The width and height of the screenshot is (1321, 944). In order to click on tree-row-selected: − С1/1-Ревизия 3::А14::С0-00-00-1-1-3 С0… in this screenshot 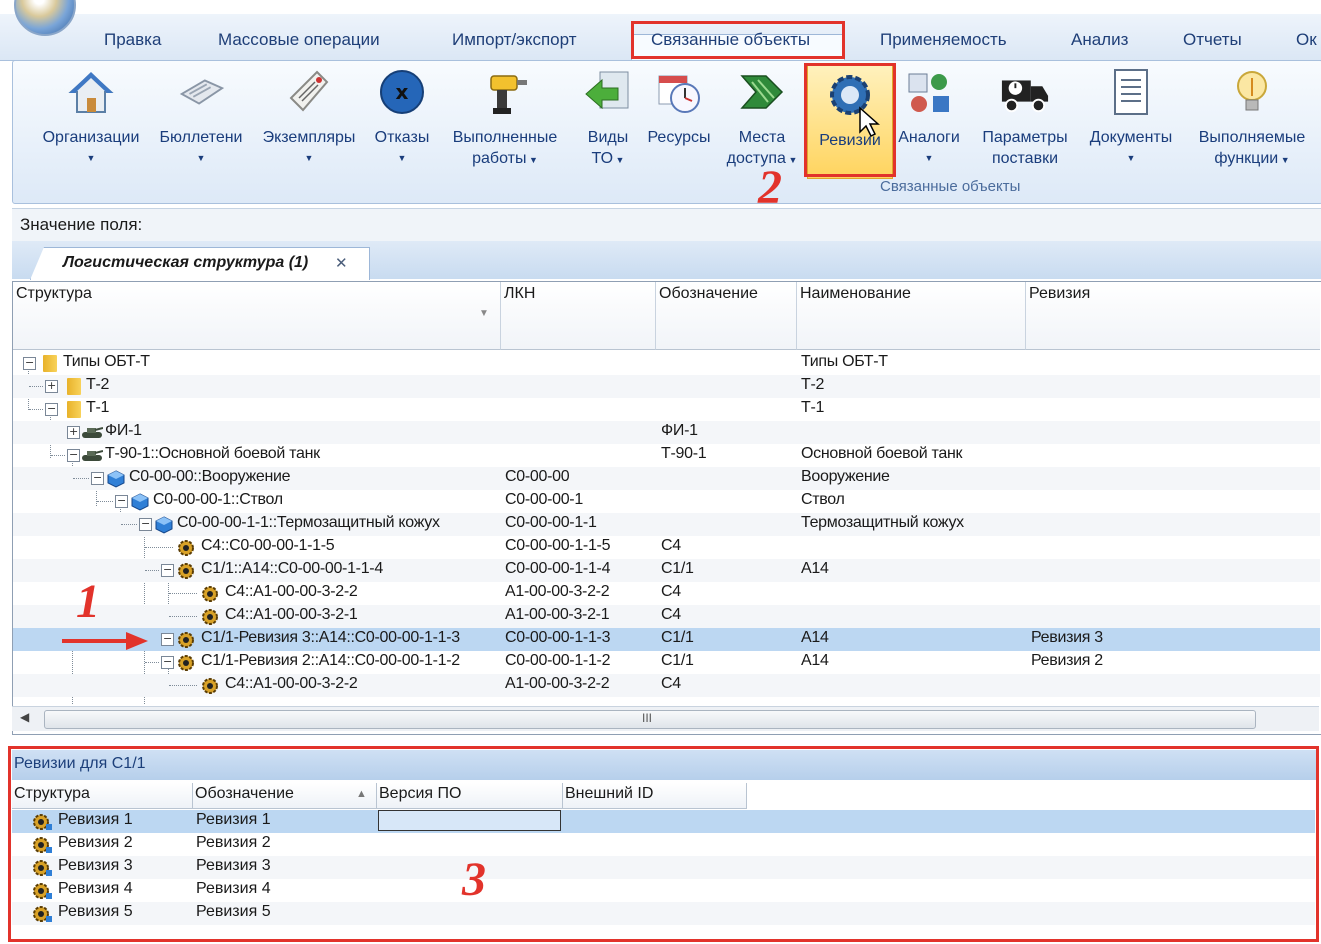, I will do `click(666, 639)`.